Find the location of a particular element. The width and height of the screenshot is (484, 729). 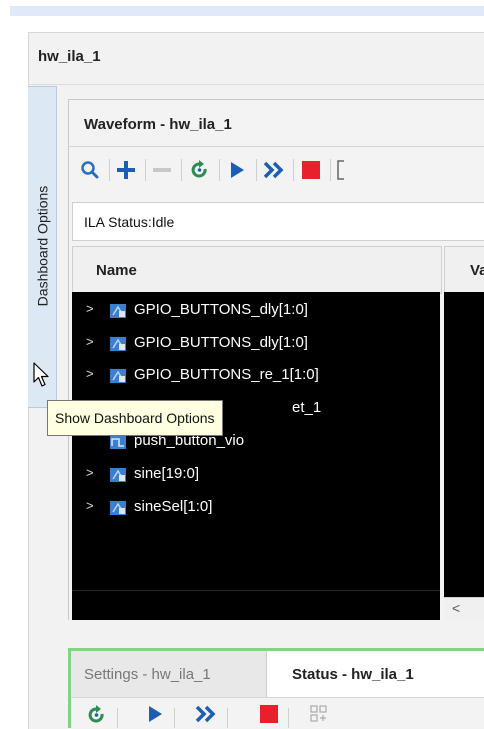

export-icon is located at coordinates (319, 717).